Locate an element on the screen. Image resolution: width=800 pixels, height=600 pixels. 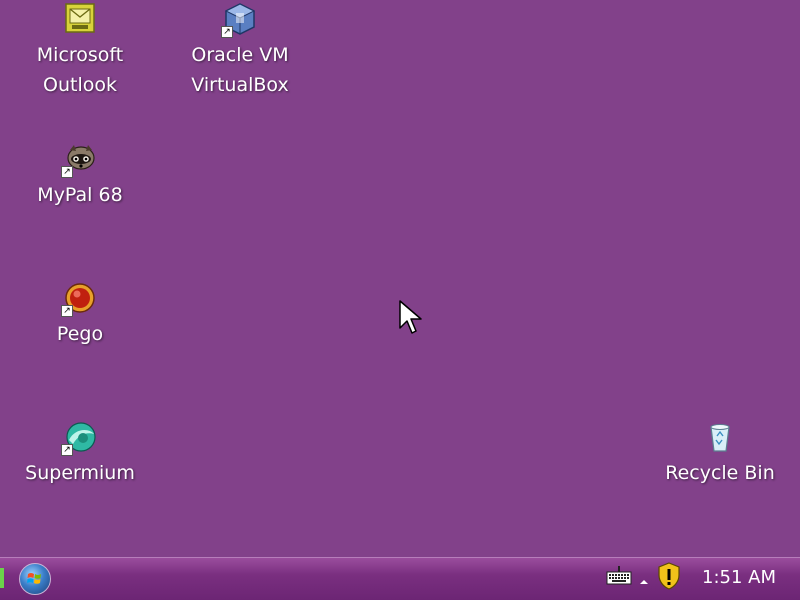
desktop-icon-pego: ↗ Pego is located at coordinates (80, 315).